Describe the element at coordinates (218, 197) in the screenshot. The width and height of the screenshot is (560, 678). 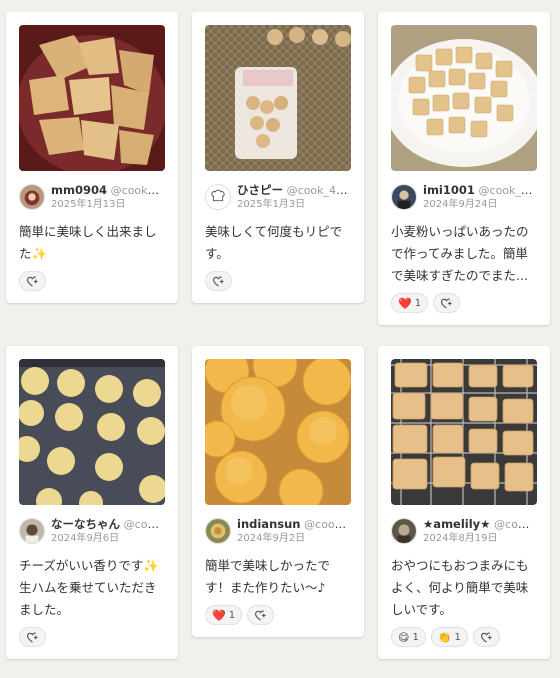
I see `chef-hat-icon` at that location.